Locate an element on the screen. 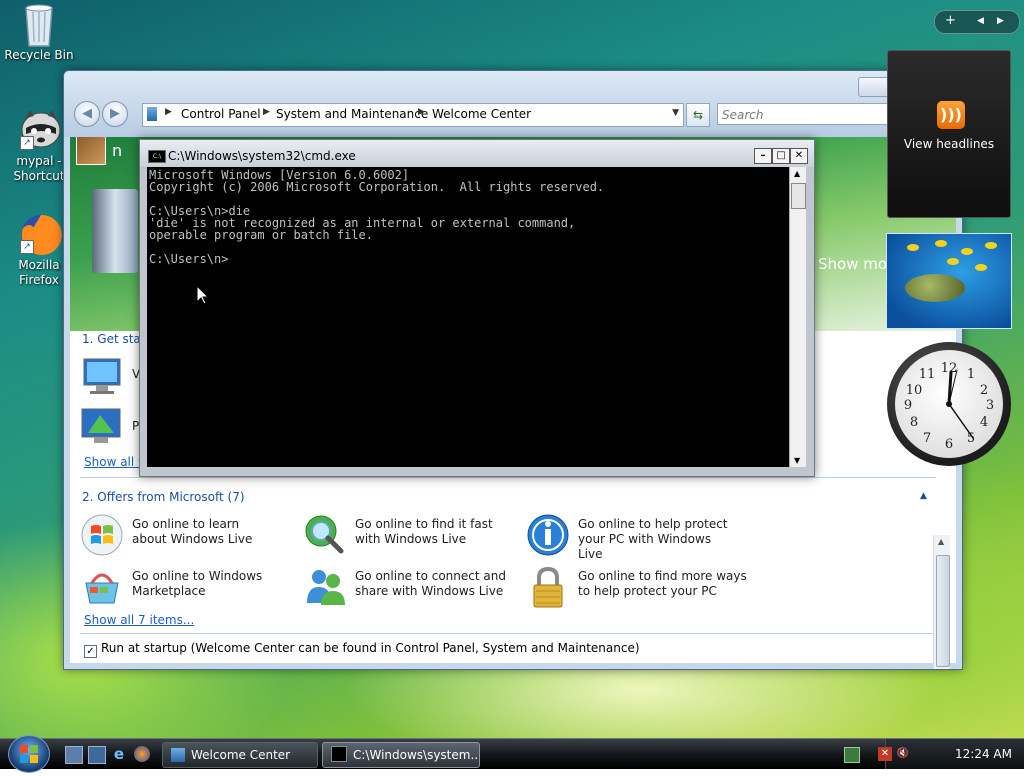 This screenshot has height=776, width=1024. shopping-basket-icon is located at coordinates (102, 588).